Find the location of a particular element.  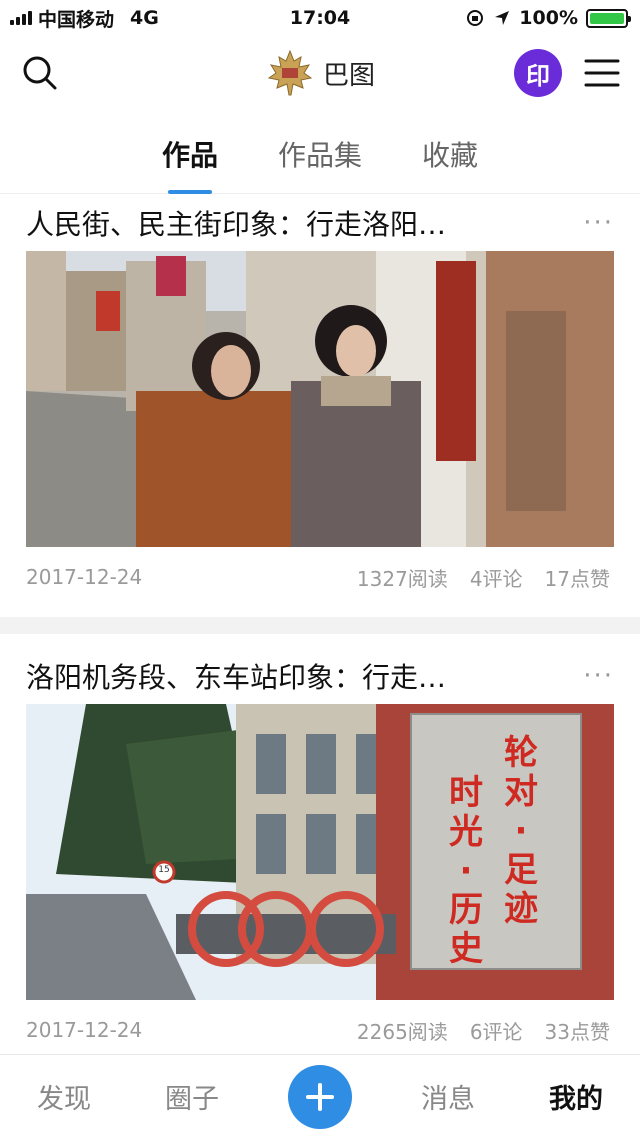

content-tabs: 作品 作品集 收藏 is located at coordinates (320, 156).